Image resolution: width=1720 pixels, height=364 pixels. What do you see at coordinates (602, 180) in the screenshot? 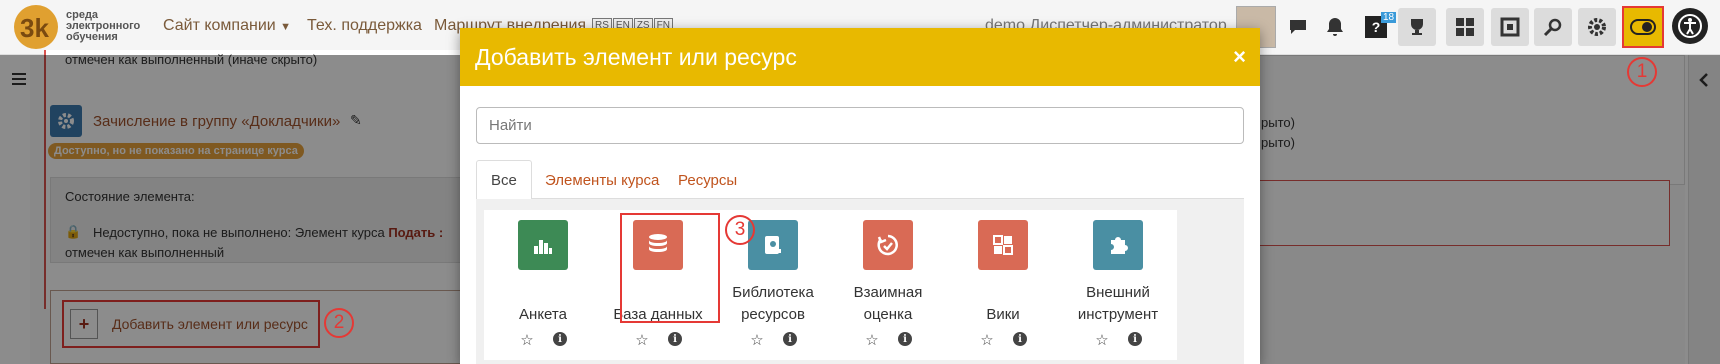
I see `tab-activities: Элементы курса` at bounding box center [602, 180].